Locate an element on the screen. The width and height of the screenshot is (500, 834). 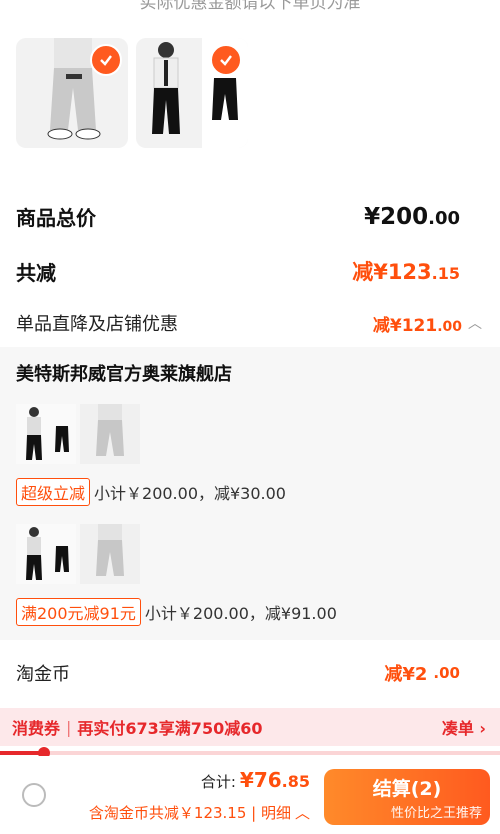
coupon-progress is located at coordinates (250, 753).